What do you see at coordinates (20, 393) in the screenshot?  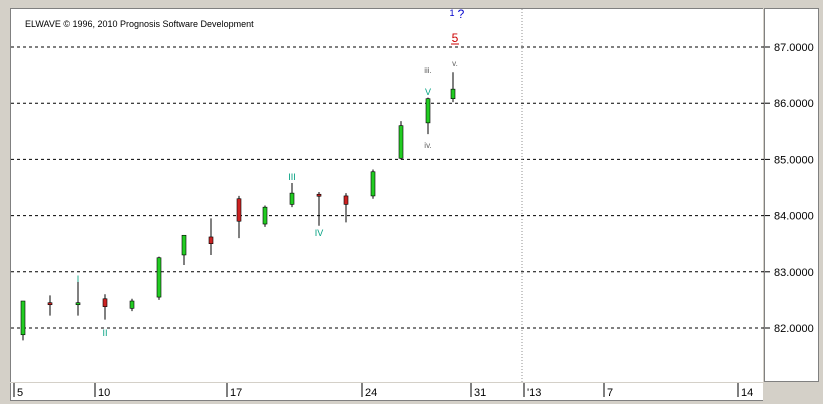 I see `date-tick-label: 5` at bounding box center [20, 393].